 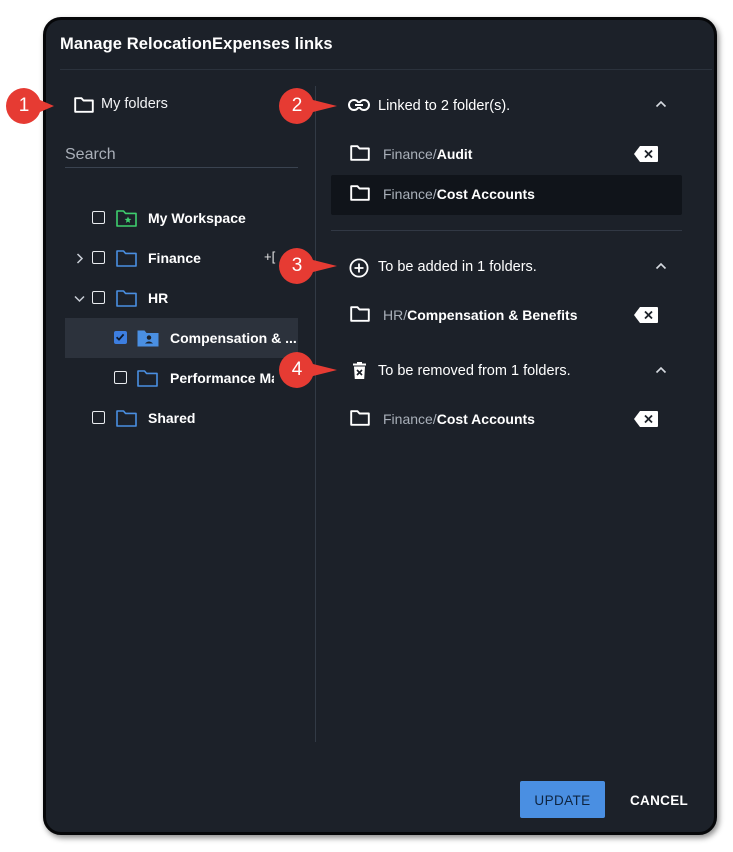 I want to click on tree-item-label: Shared, so click(x=172, y=418).